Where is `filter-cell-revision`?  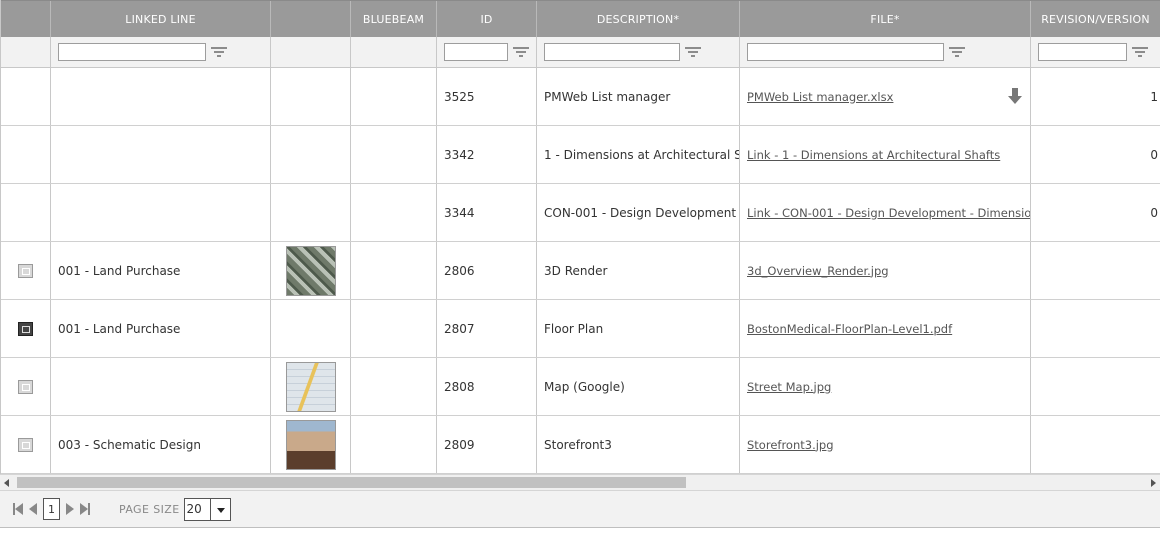 filter-cell-revision is located at coordinates (1095, 52).